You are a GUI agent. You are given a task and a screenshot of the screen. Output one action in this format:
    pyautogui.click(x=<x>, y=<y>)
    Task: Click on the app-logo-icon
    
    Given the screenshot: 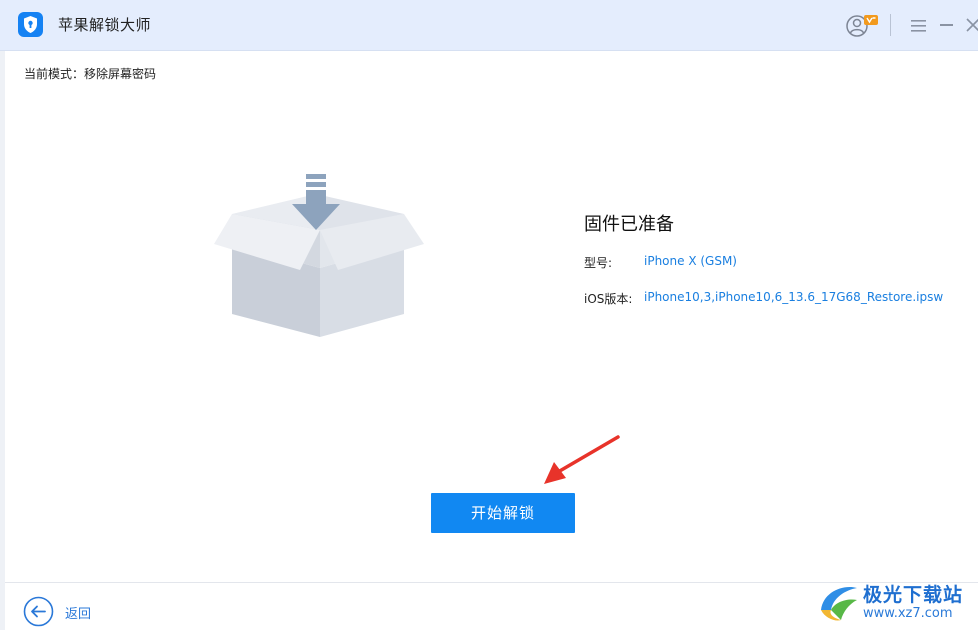 What is the action you would take?
    pyautogui.click(x=30, y=24)
    